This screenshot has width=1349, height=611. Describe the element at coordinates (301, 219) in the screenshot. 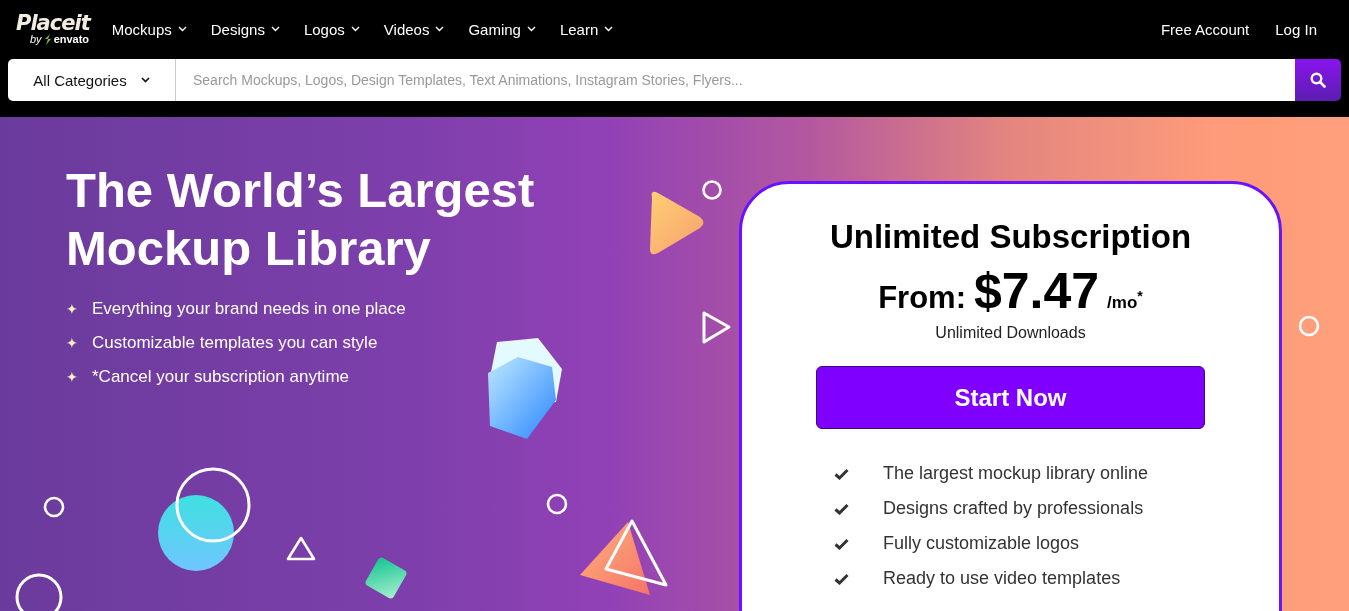

I see `hero-title: The World’s Largest Mockup Library` at that location.